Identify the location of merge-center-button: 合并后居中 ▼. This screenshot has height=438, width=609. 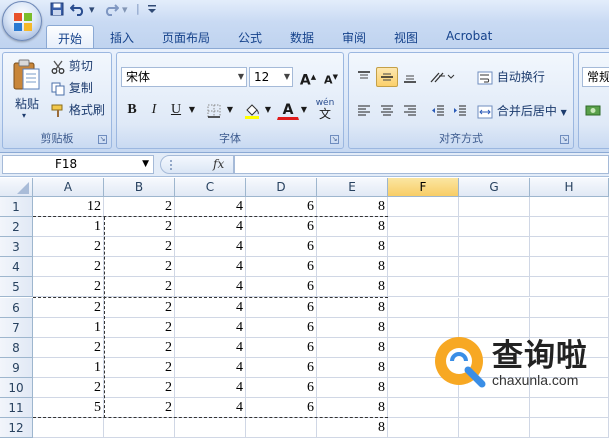
(522, 110).